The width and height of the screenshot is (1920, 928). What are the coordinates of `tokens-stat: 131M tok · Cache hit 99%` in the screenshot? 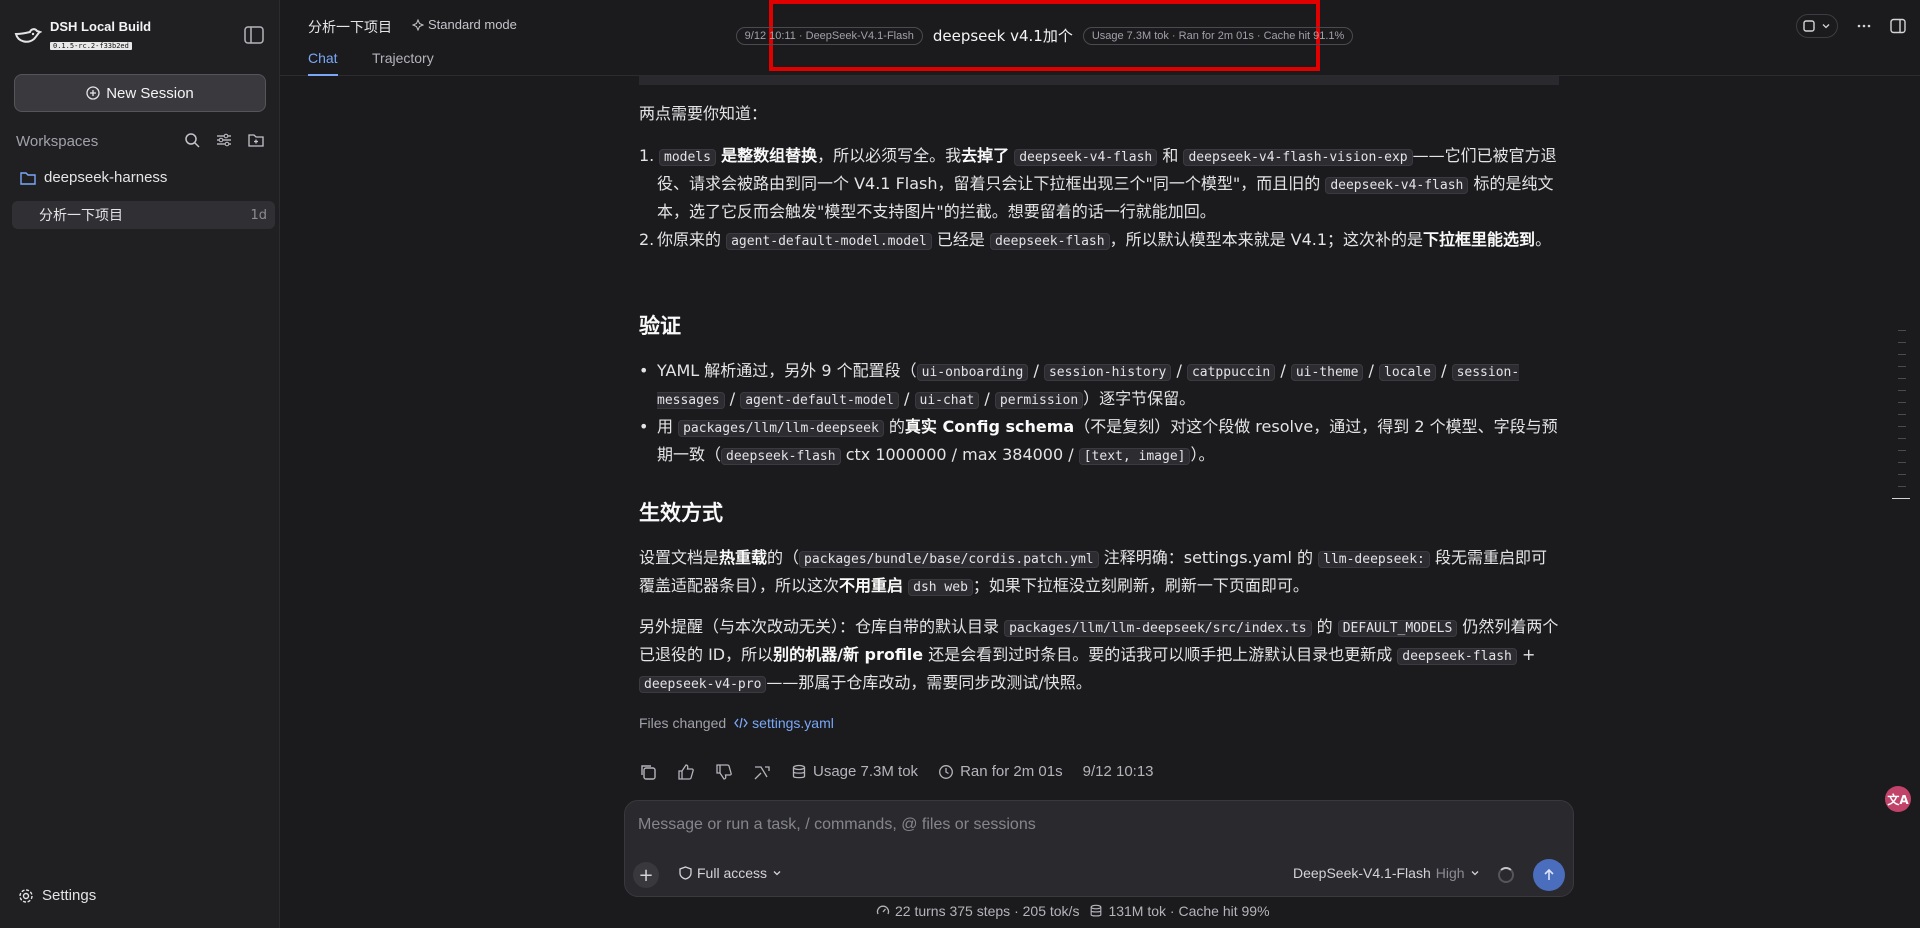 It's located at (1179, 911).